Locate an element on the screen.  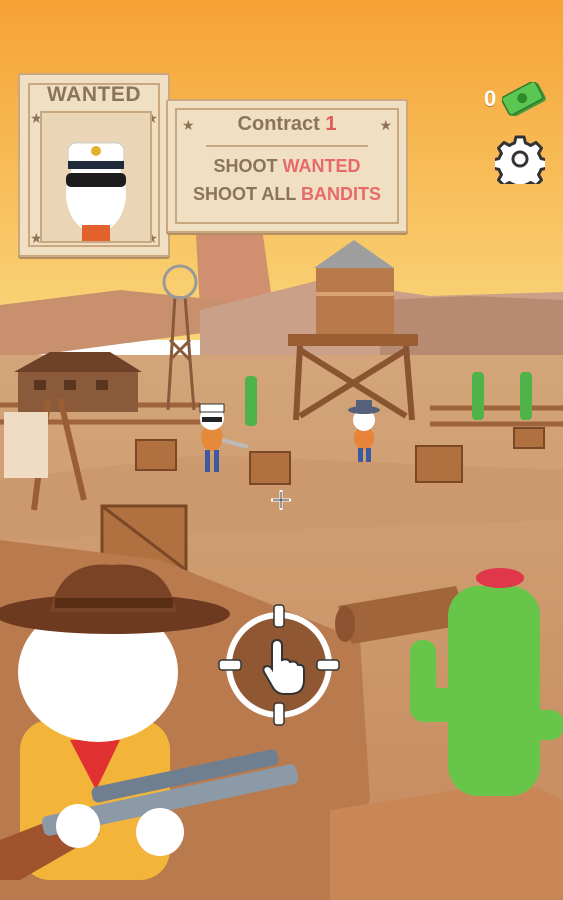
cash-count: 0 is located at coordinates (490, 98).